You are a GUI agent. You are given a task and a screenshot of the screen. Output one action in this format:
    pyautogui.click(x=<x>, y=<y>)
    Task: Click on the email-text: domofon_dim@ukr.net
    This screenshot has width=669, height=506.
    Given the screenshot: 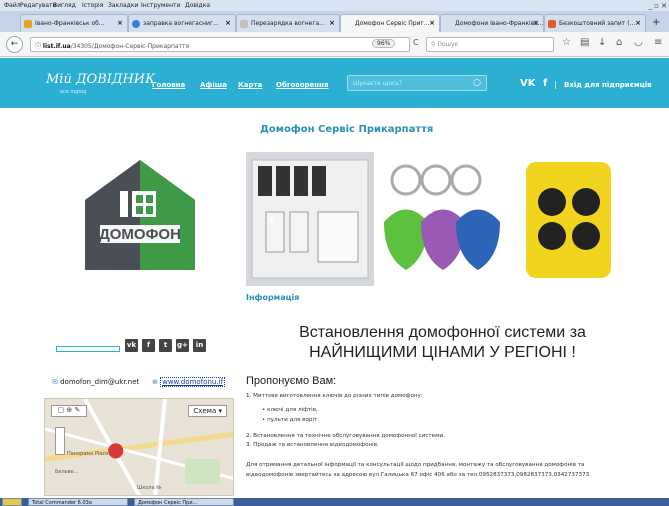 What is the action you would take?
    pyautogui.click(x=100, y=382)
    